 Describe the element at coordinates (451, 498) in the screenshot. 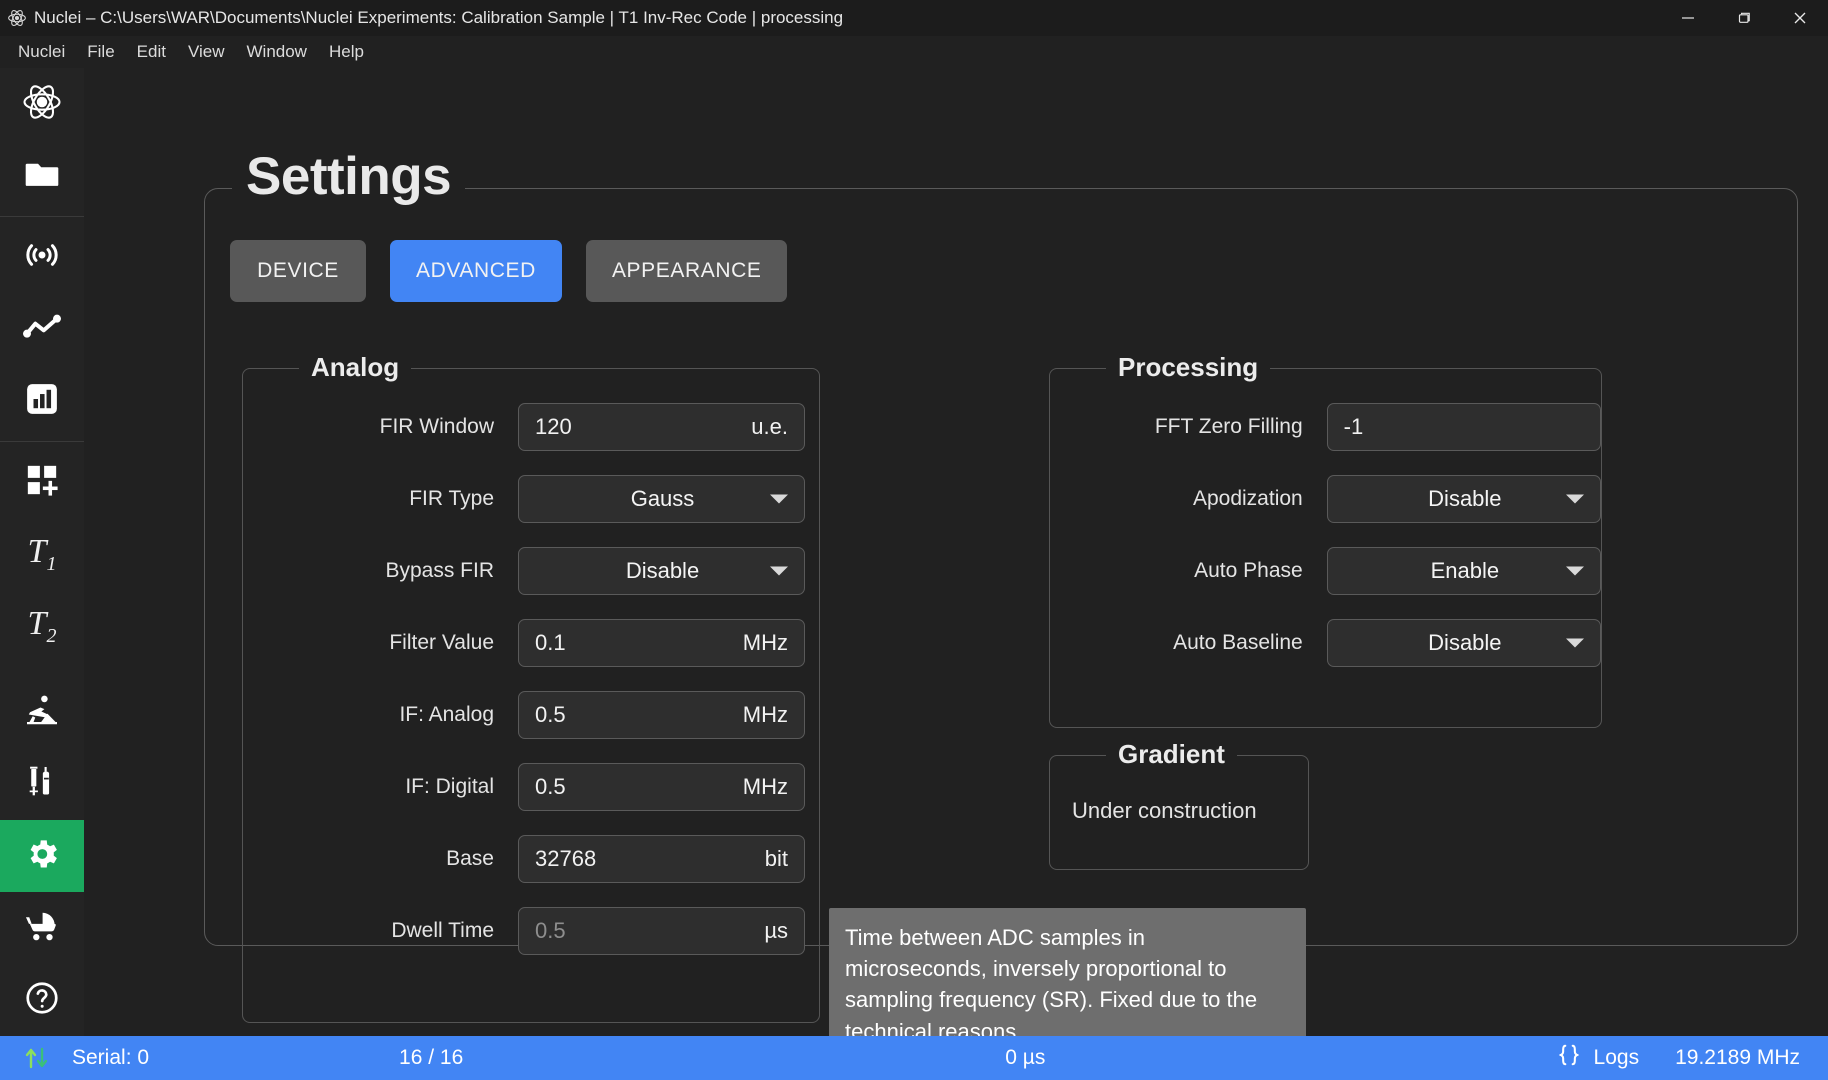

I see `field-label-fir-type: FIR Type` at that location.